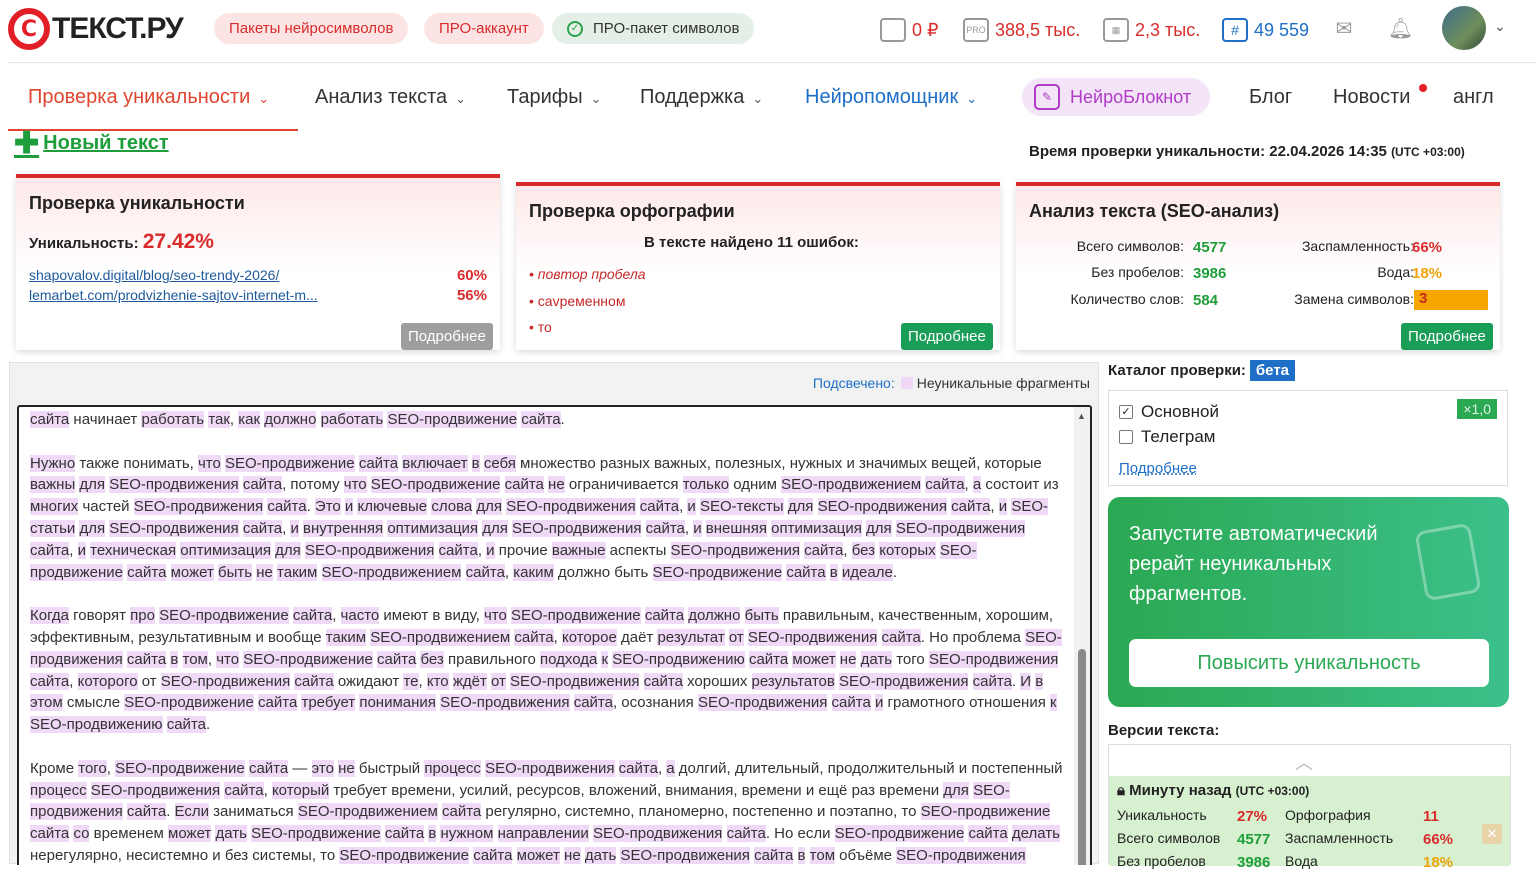 The height and width of the screenshot is (871, 1536). What do you see at coordinates (1492, 834) in the screenshot?
I see `close-icon: ✕` at bounding box center [1492, 834].